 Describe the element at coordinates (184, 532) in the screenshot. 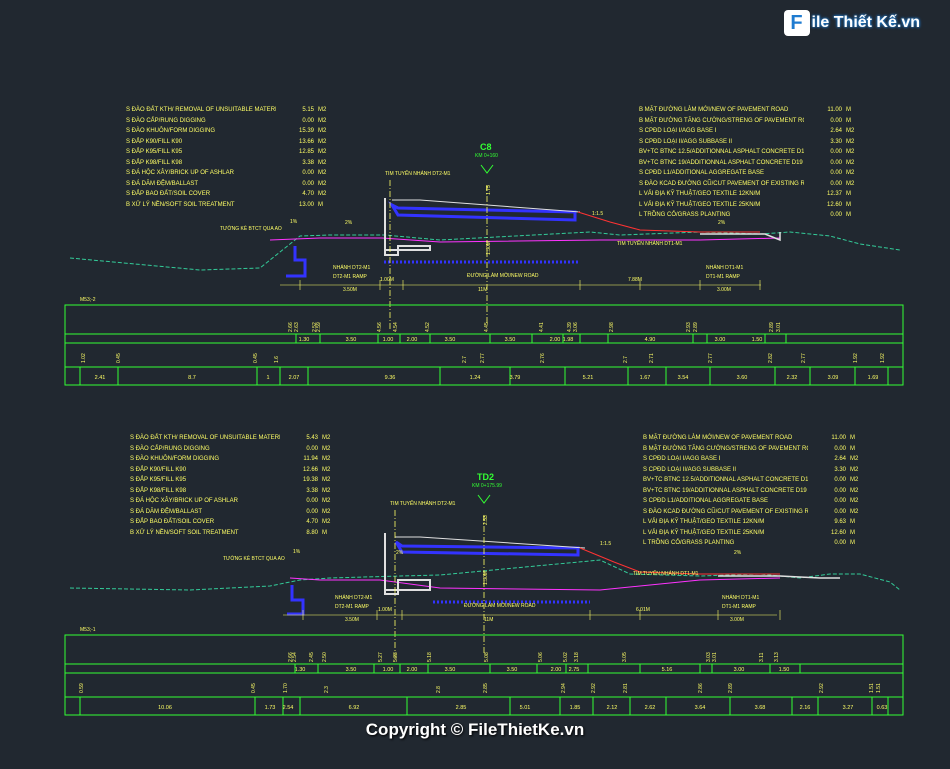

I see `qty-left-label: B XỬ LÝ NỀN/SOFT SOIL TREATMENT` at that location.